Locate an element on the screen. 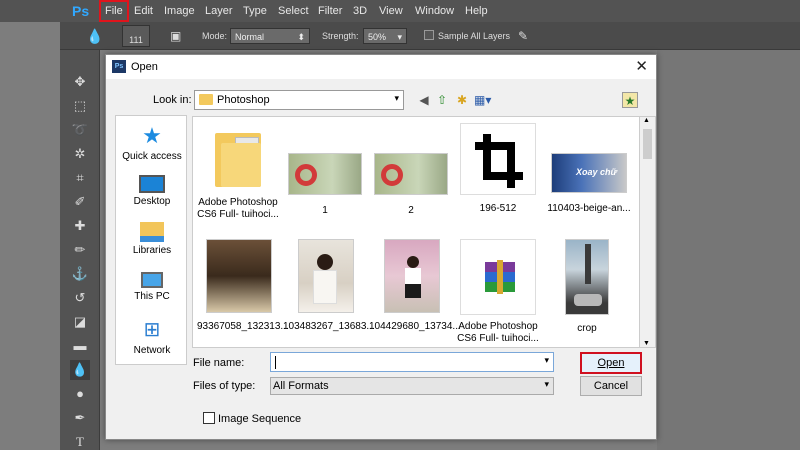 The width and height of the screenshot is (800, 450). tools-panel: ✥ ⬚ ➰ ✲ ⌗ ✐ ✚ ✏ ⚓ ↺ ◪ ▬ 💧 ● ✒ T is located at coordinates (80, 250).